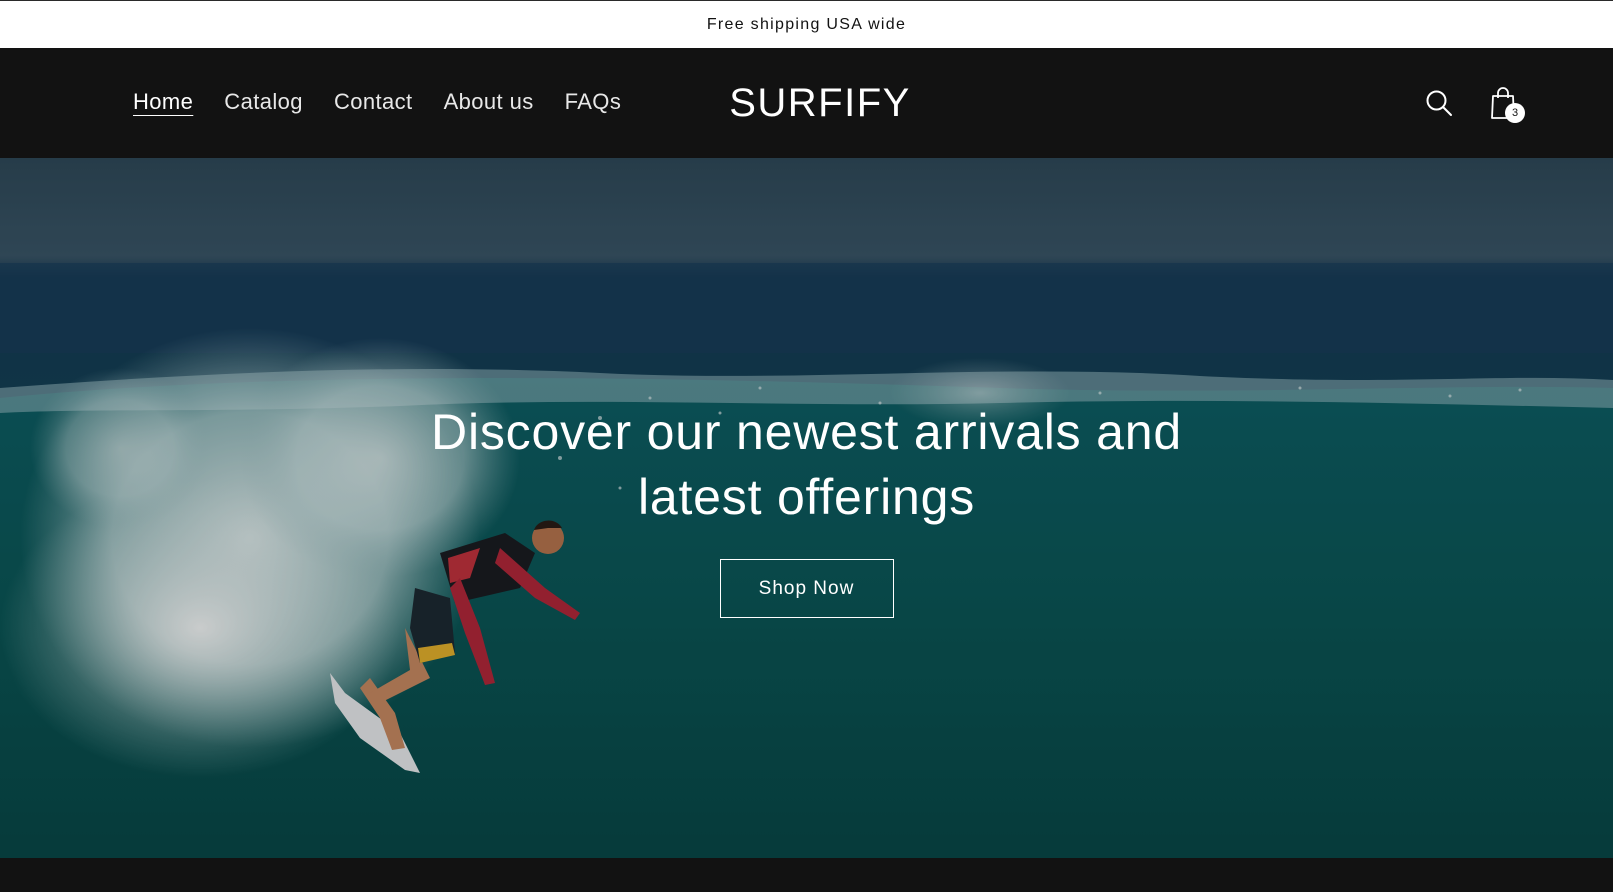 The image size is (1613, 892). I want to click on nav-about-us: About us, so click(489, 103).